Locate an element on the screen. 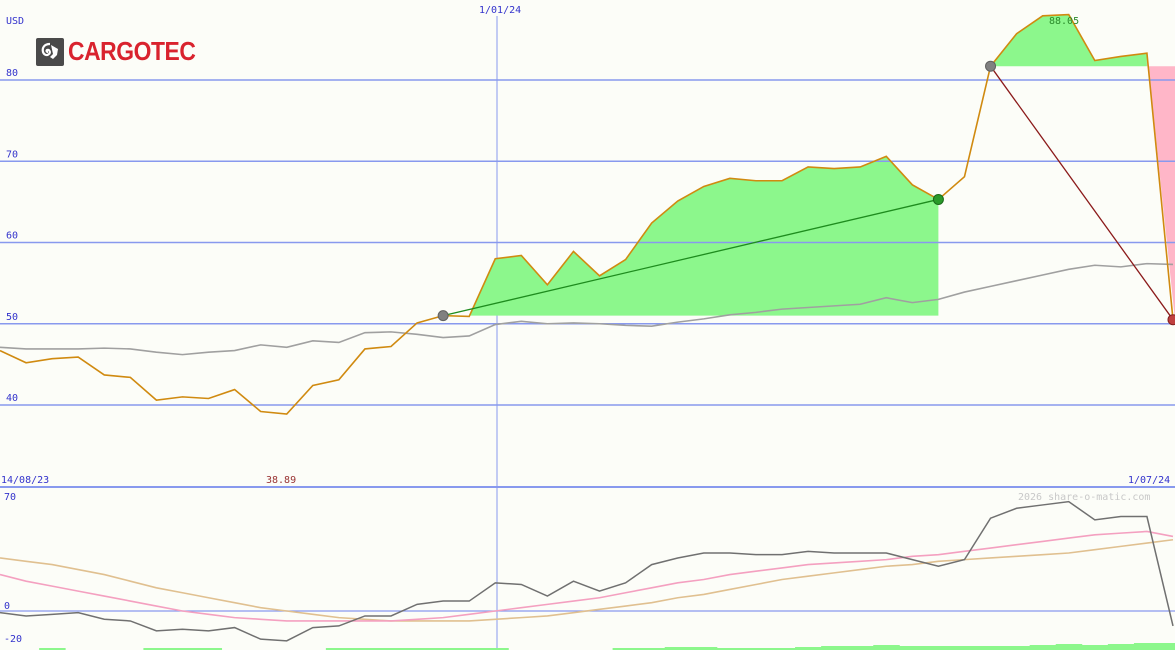 The image size is (1175, 650). trend-start-marker is located at coordinates (443, 316).